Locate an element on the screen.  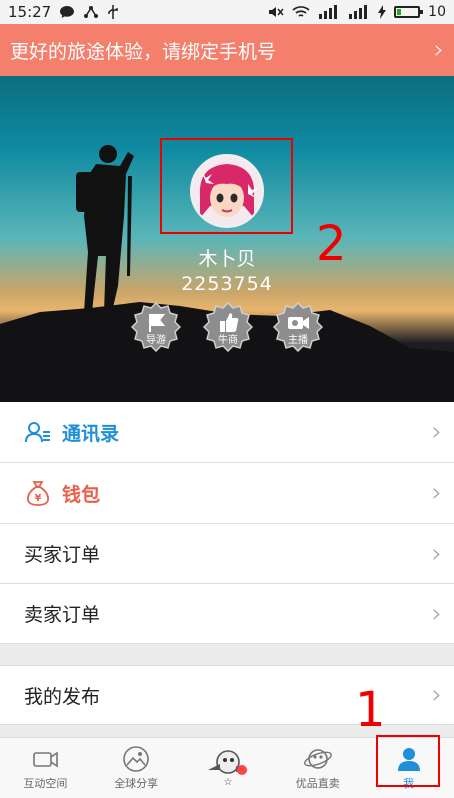
menu-item-buyer-orders: 买家订单 › is located at coordinates (227, 554).